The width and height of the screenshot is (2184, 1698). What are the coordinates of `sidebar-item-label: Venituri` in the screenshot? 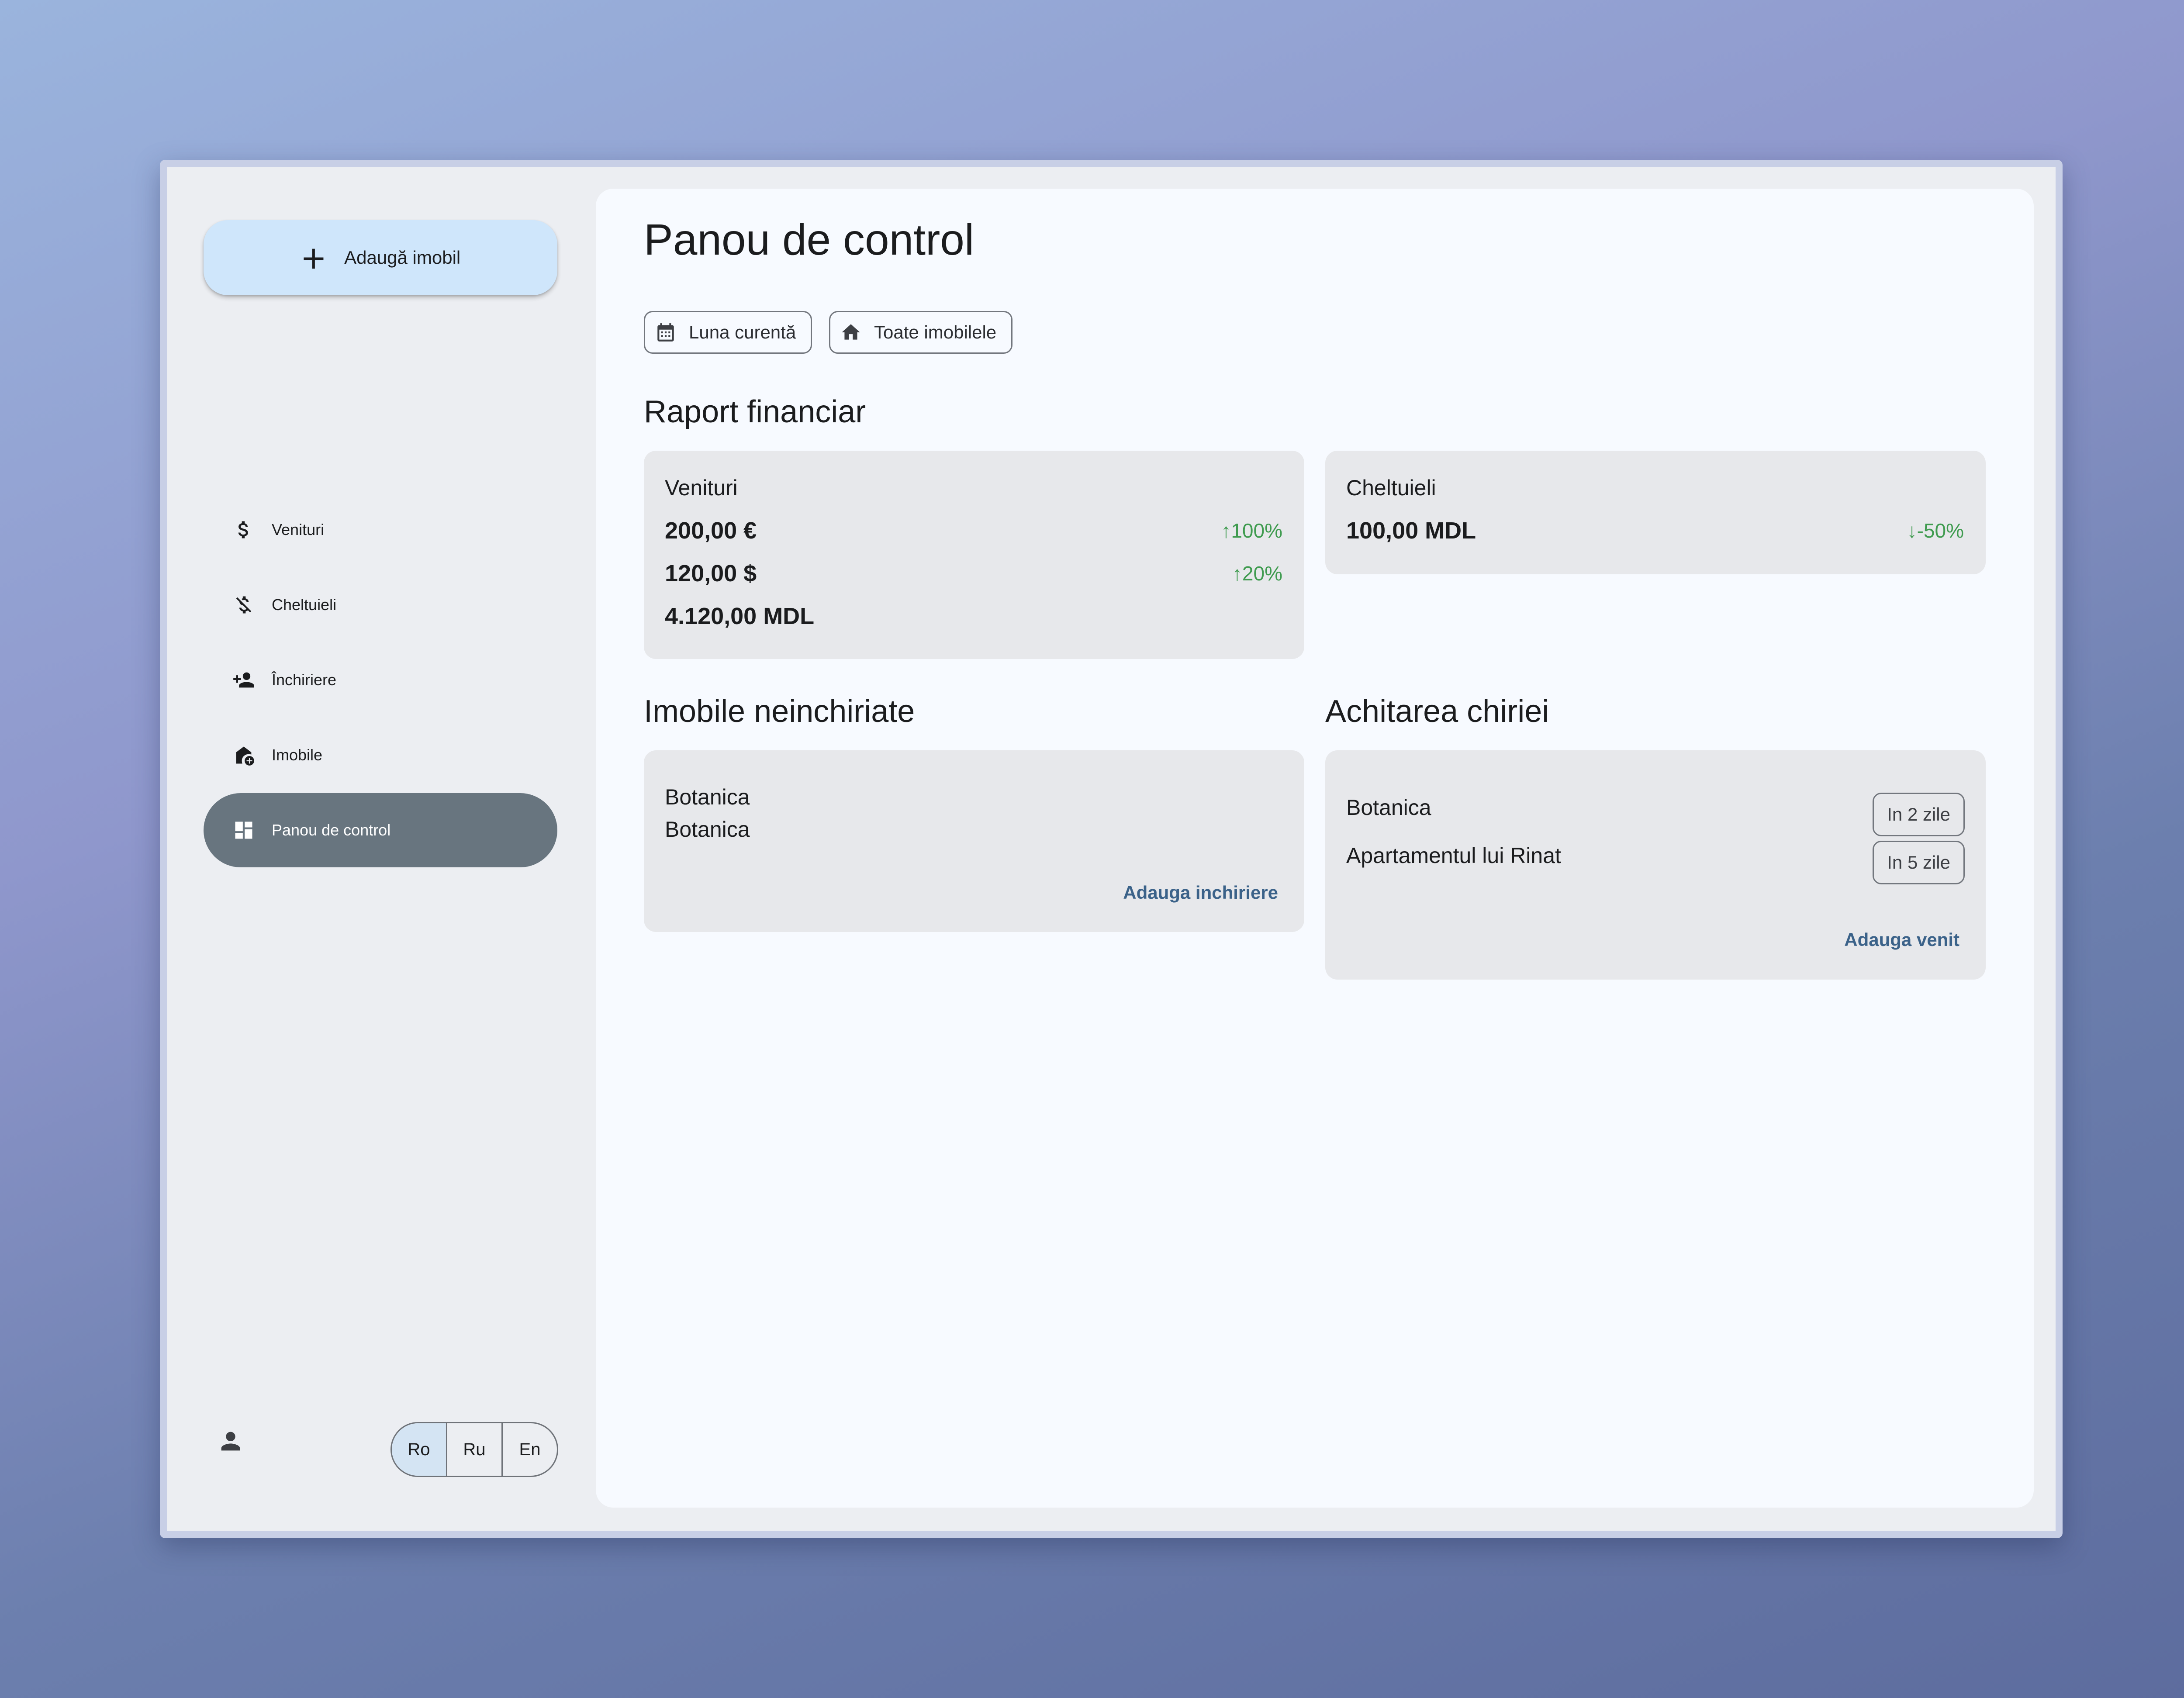 It's located at (298, 529).